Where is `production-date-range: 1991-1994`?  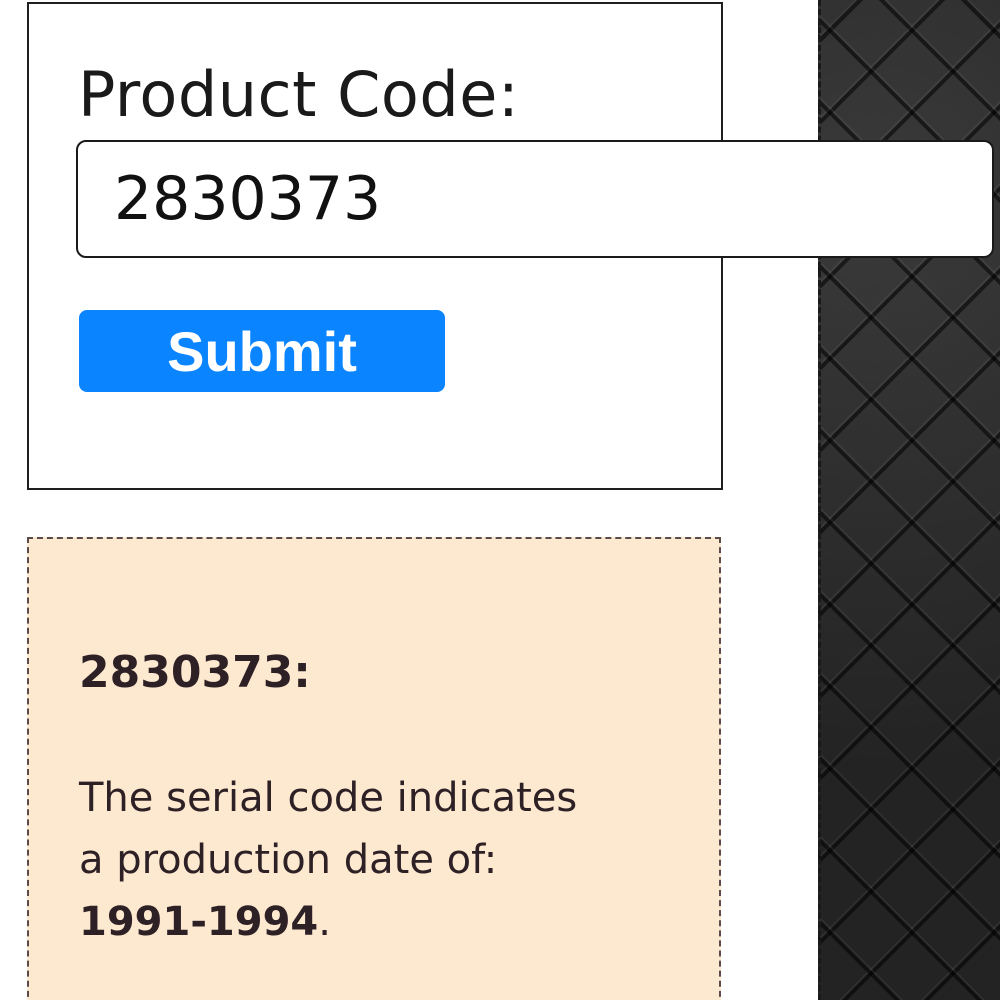
production-date-range: 1991-1994 is located at coordinates (199, 922).